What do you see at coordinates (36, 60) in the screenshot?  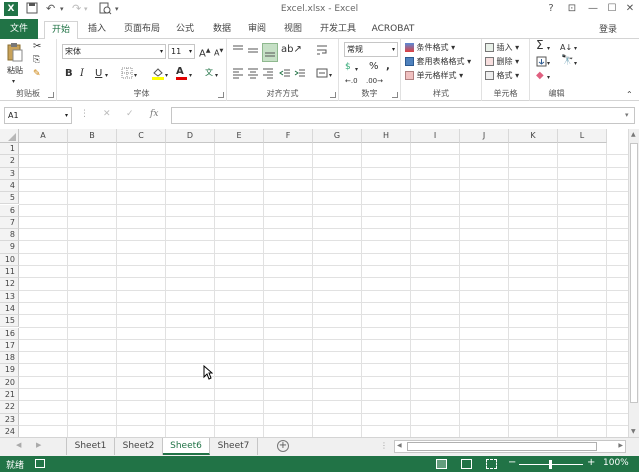 I see `copy-icon: ⎘` at bounding box center [36, 60].